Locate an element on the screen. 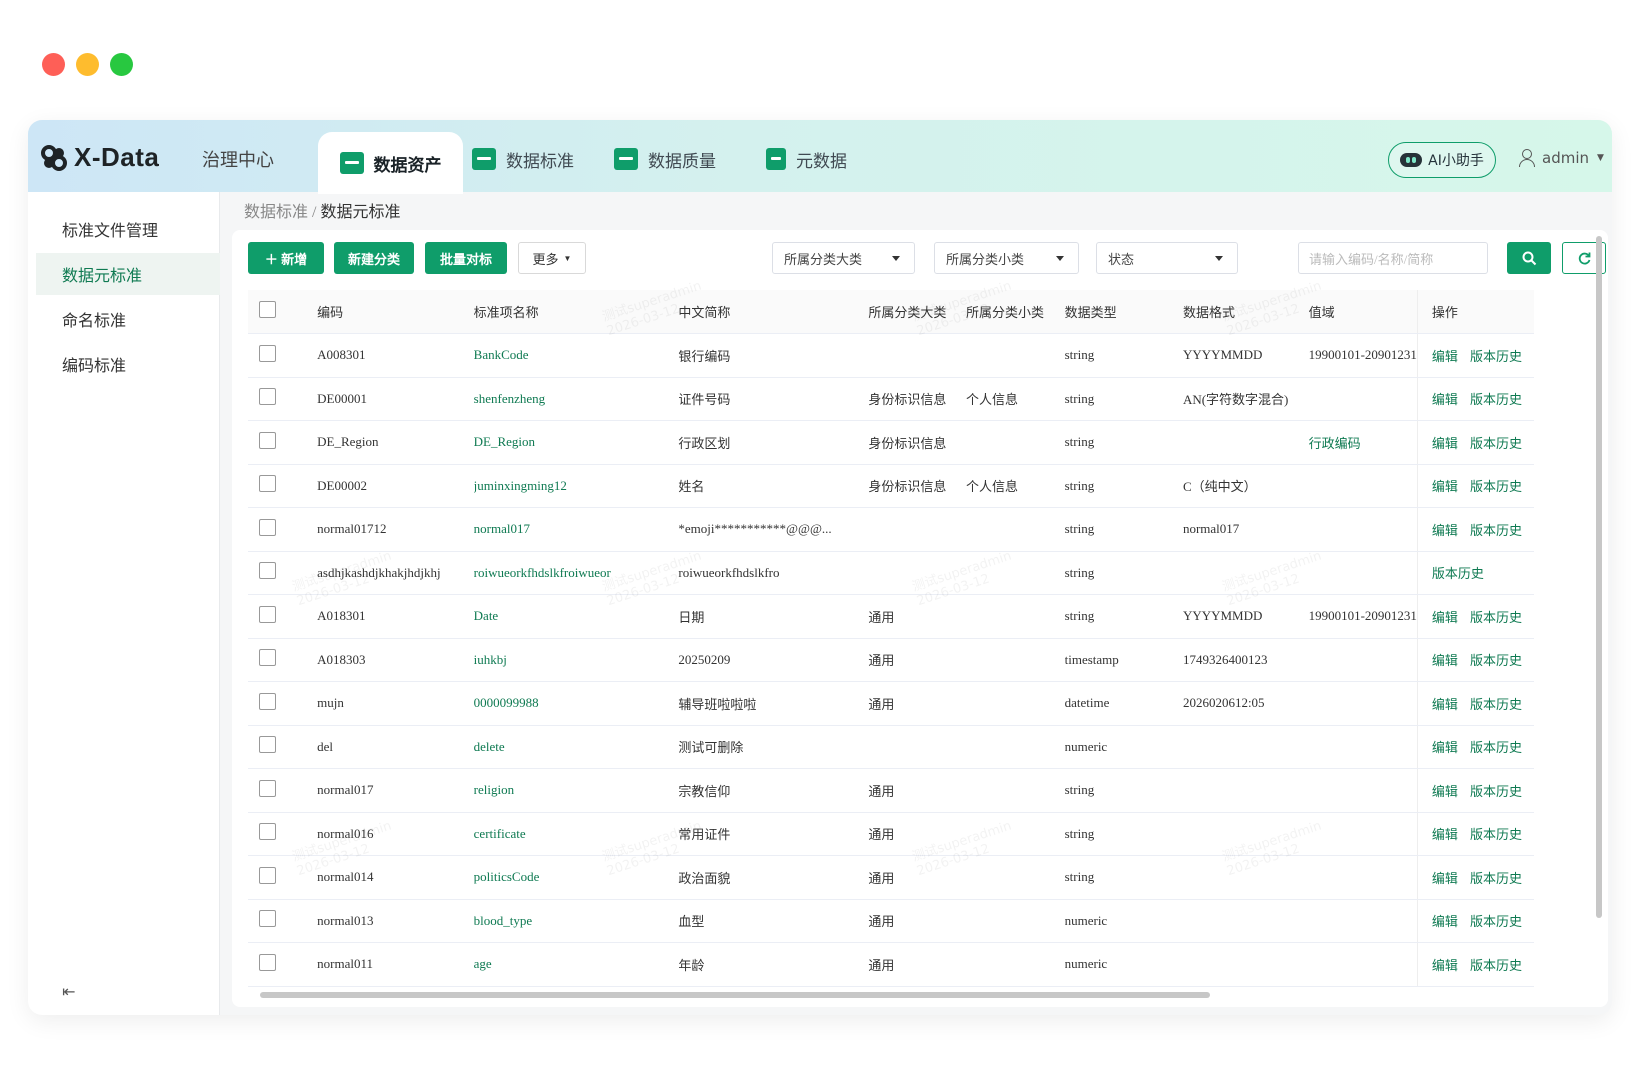  logo: X-Data is located at coordinates (99, 157).